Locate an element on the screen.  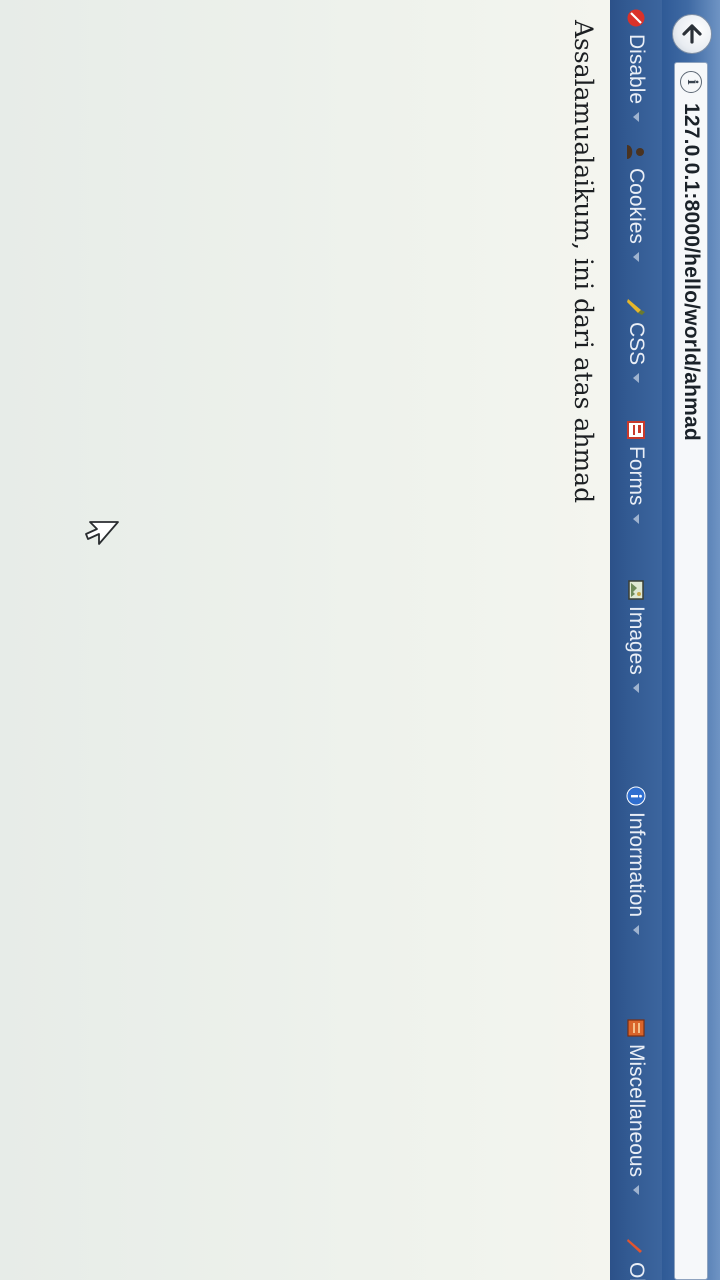
toolbar-outline-menu: Ol is located at coordinates (636, 1258).